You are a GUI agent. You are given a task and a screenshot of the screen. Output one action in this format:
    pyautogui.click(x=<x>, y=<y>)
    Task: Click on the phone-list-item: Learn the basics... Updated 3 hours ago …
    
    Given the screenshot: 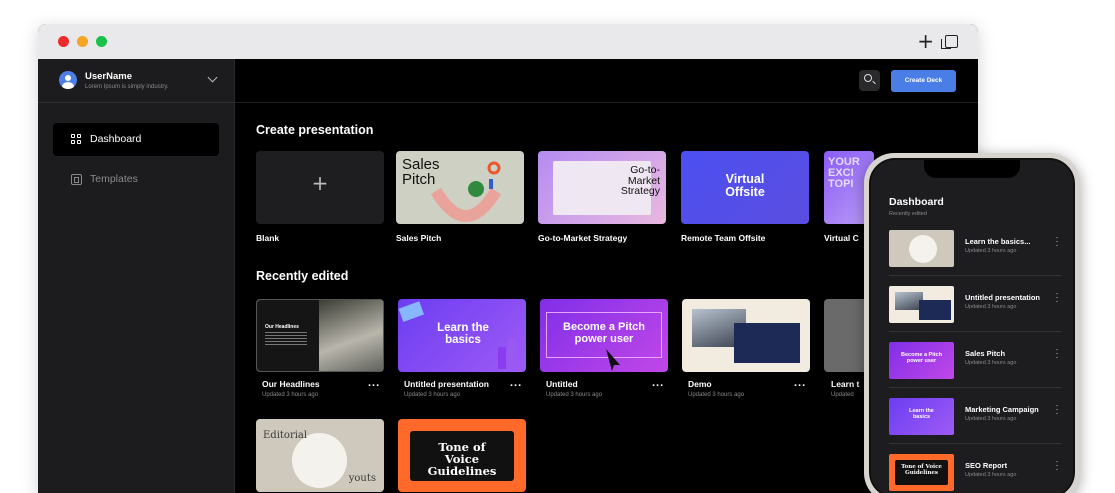 What is the action you would take?
    pyautogui.click(x=975, y=250)
    